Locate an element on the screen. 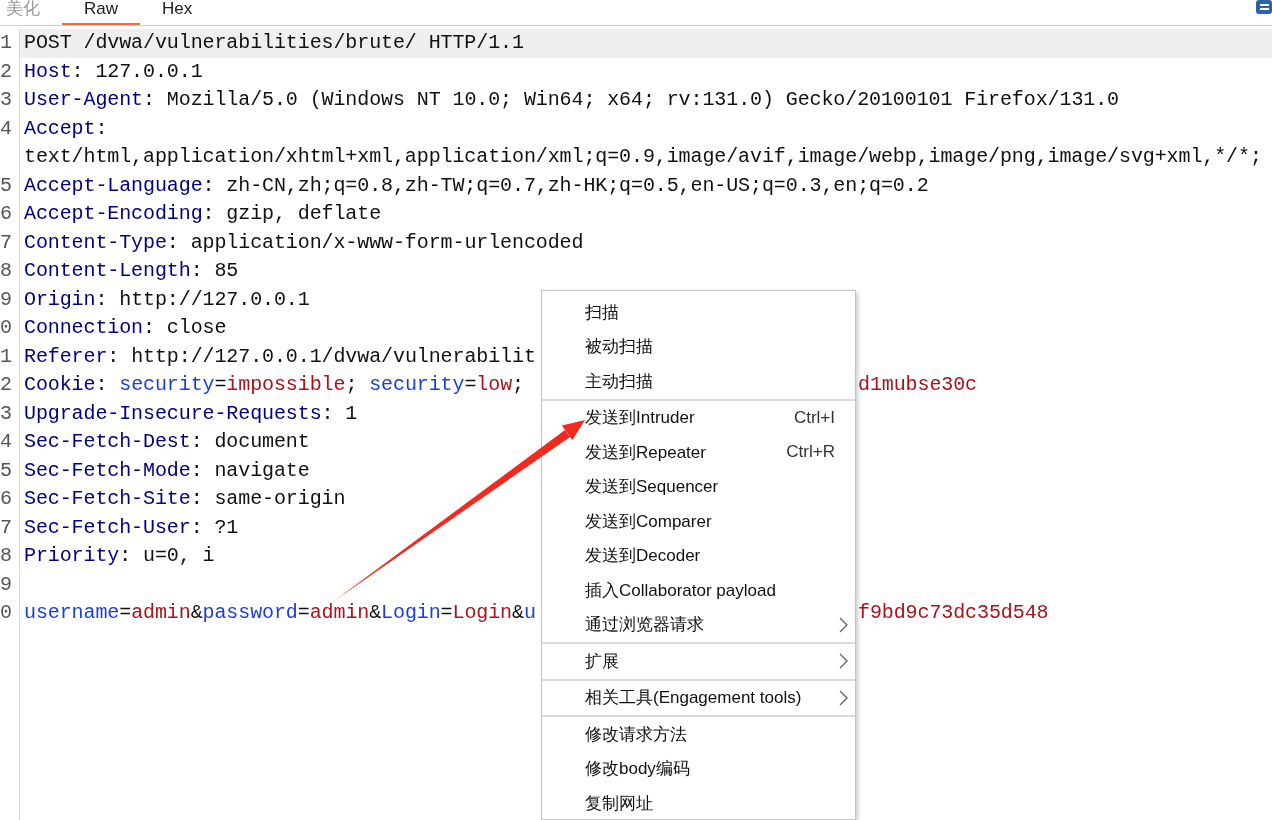  code-line: Origin: http://127.0.0.1 is located at coordinates (167, 299).